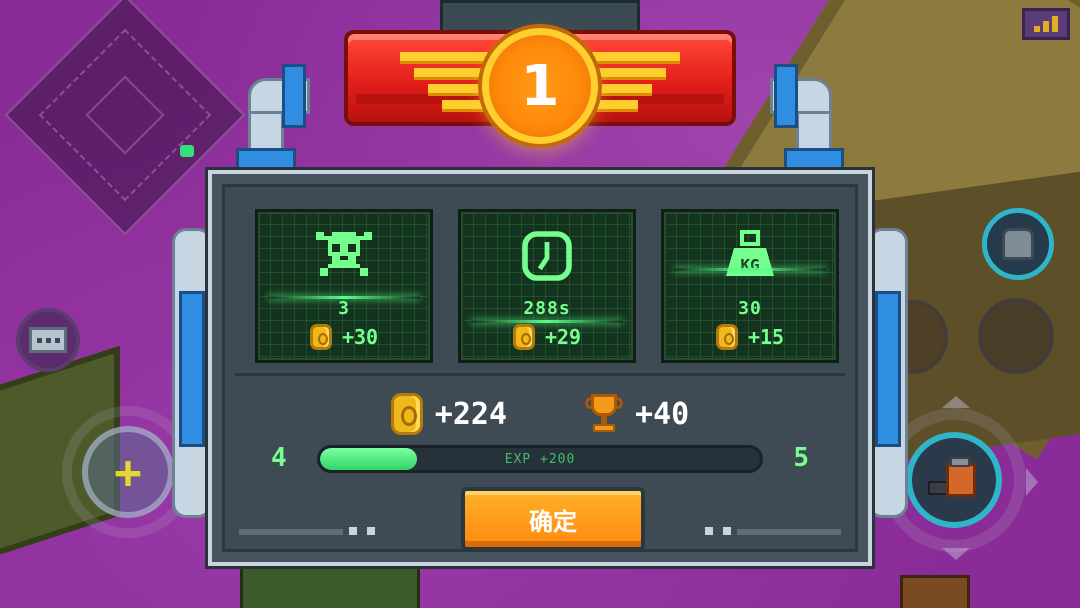 The height and width of the screenshot is (608, 1080). What do you see at coordinates (553, 519) in the screenshot?
I see `confirm-button: 确定` at bounding box center [553, 519].